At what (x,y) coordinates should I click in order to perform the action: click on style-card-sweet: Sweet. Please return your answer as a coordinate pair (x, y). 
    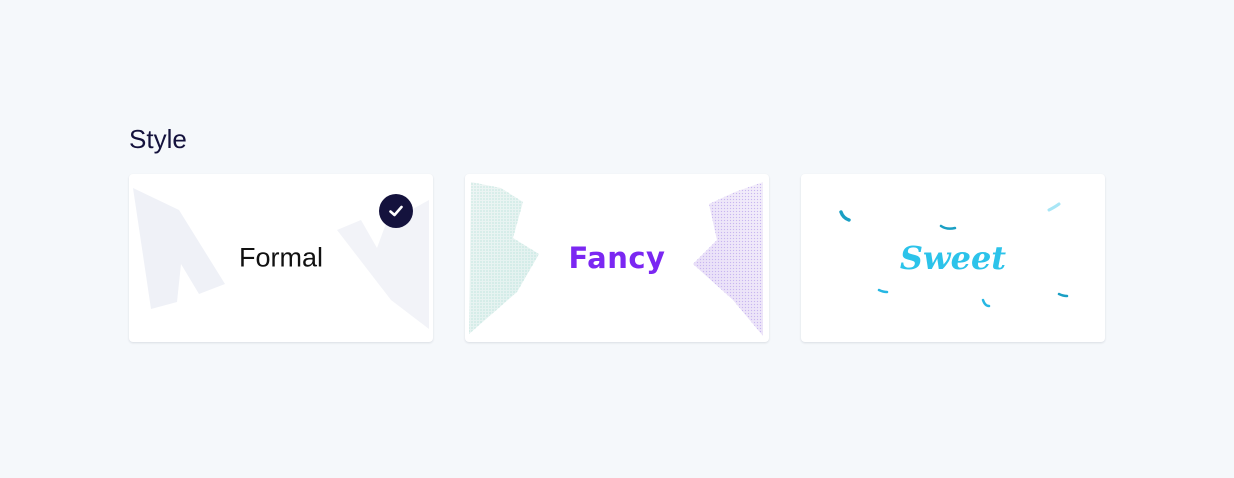
    Looking at the image, I should click on (953, 258).